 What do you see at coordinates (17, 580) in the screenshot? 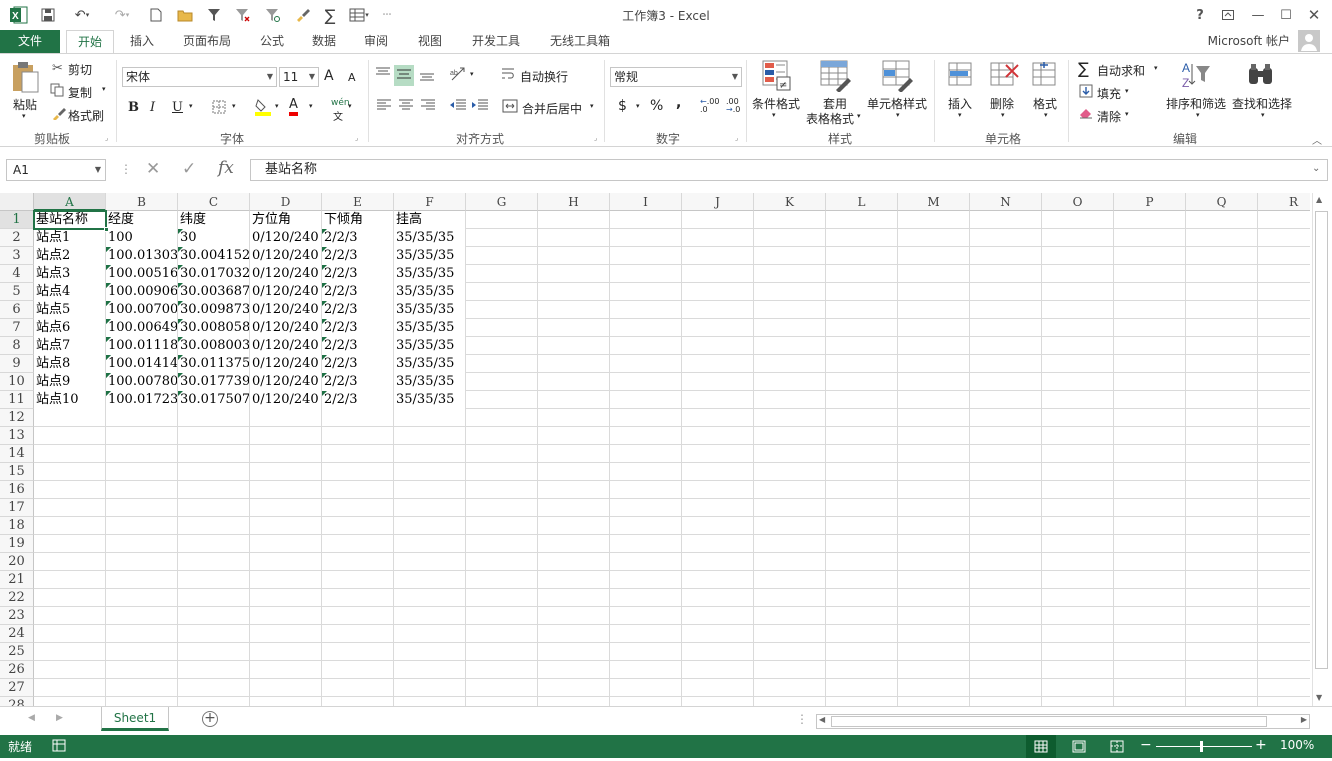
I see `row-header-21: 21` at bounding box center [17, 580].